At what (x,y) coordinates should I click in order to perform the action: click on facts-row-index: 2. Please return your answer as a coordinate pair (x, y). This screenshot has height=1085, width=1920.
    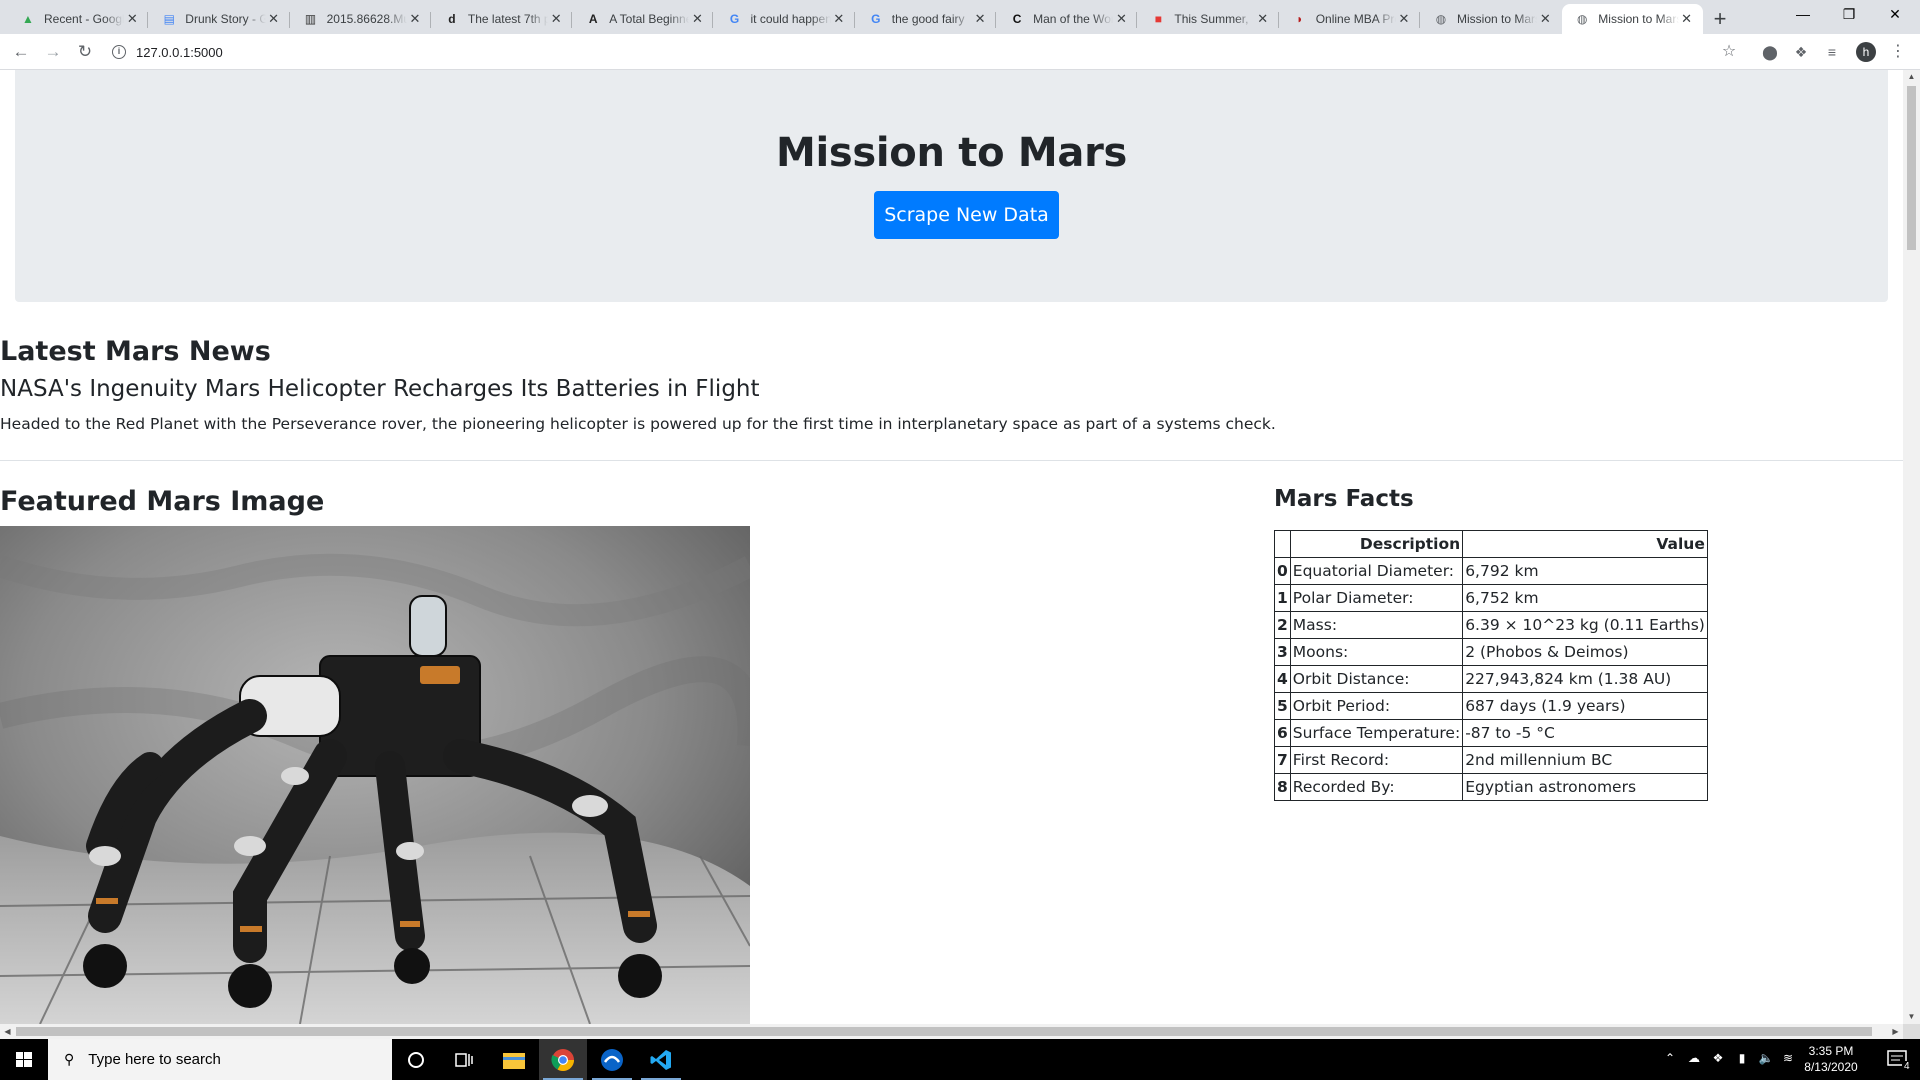
    Looking at the image, I should click on (1282, 625).